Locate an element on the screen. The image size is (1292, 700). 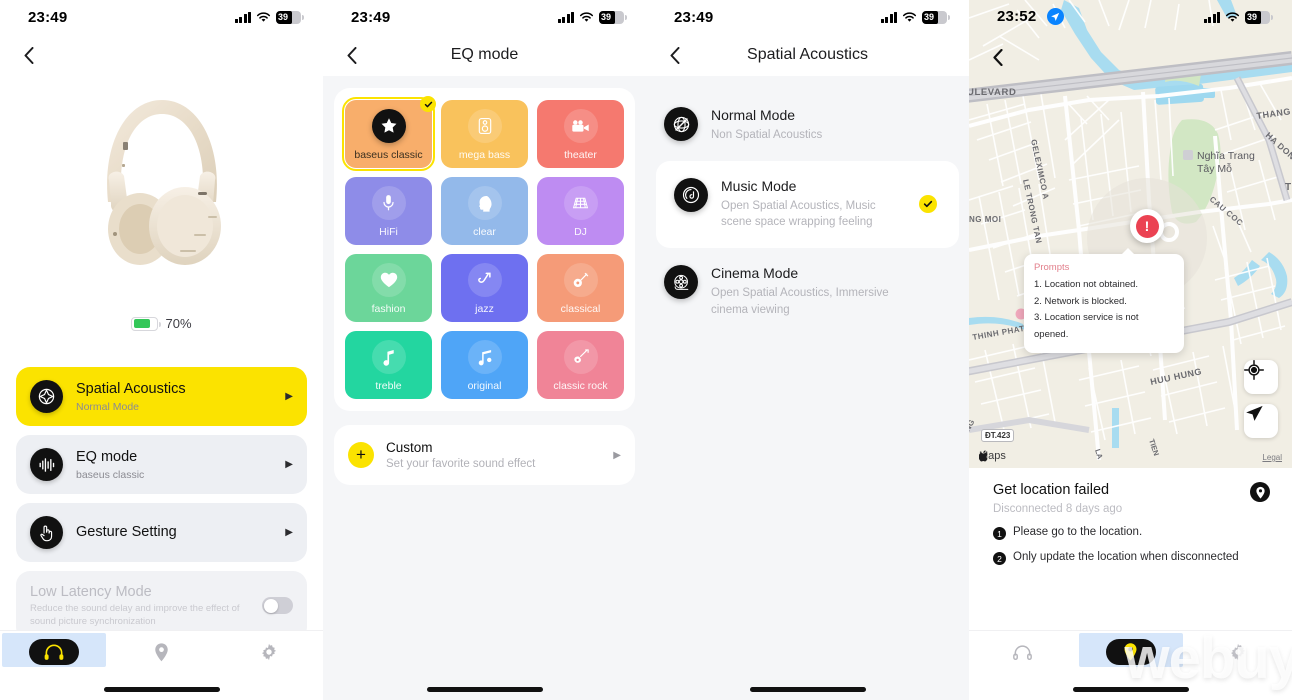
status-bar: 23:52 39 is located at coordinates (1130, 17).